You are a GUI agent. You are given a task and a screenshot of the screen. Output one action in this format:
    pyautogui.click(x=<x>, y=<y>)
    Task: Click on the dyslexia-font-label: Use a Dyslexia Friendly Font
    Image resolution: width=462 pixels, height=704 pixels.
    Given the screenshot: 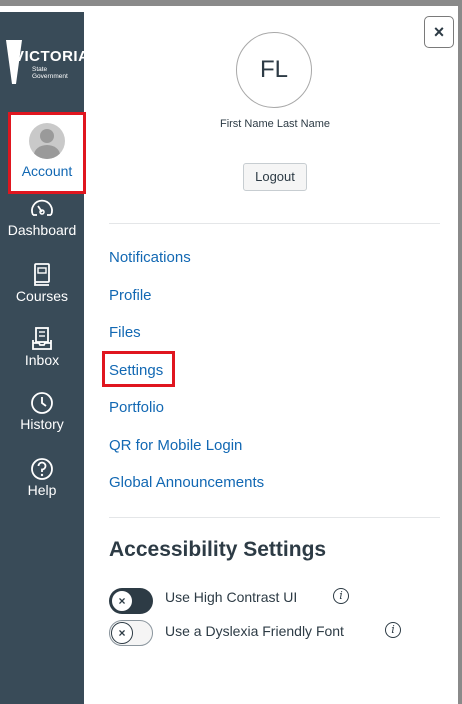 What is the action you would take?
    pyautogui.click(x=254, y=631)
    